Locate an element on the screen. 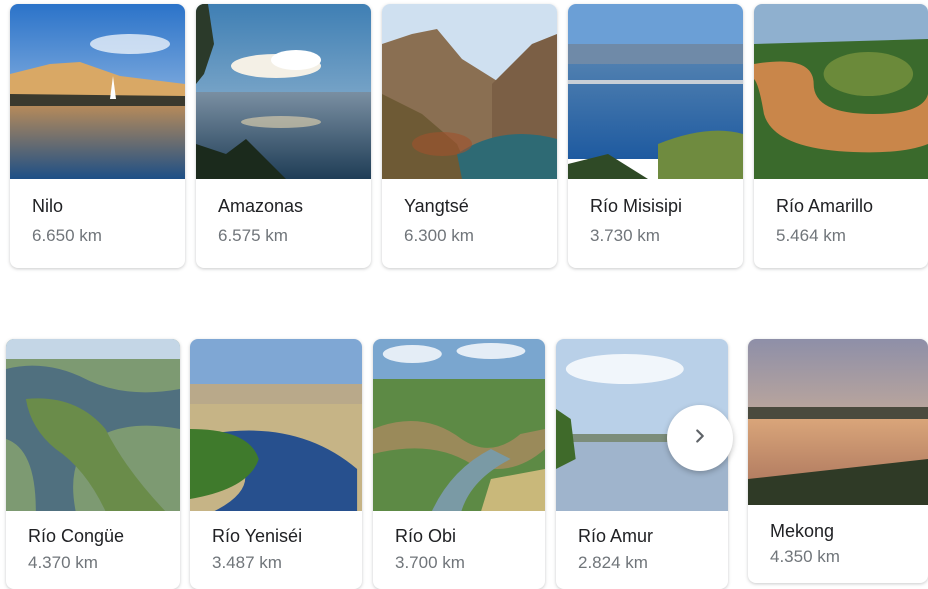  river-length: 6.575 km is located at coordinates (253, 235).